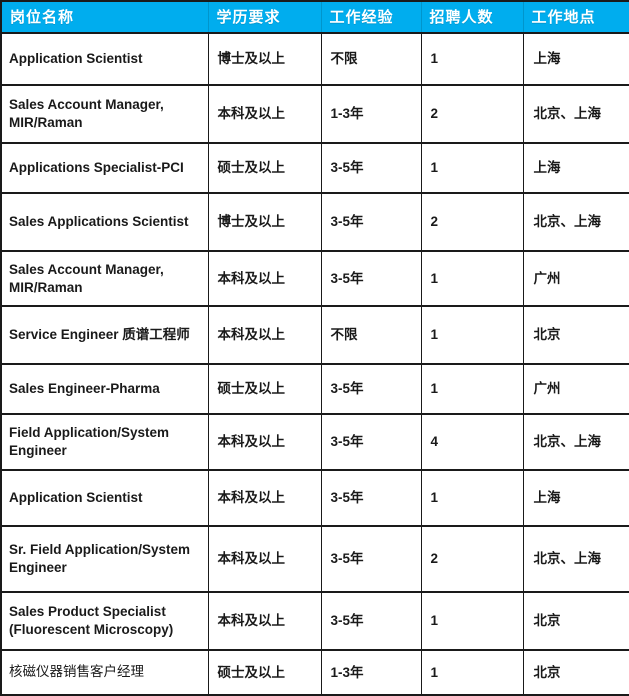 Image resolution: width=629 pixels, height=696 pixels. What do you see at coordinates (104, 442) in the screenshot?
I see `job-title-cell: Field Application/System Engineer` at bounding box center [104, 442].